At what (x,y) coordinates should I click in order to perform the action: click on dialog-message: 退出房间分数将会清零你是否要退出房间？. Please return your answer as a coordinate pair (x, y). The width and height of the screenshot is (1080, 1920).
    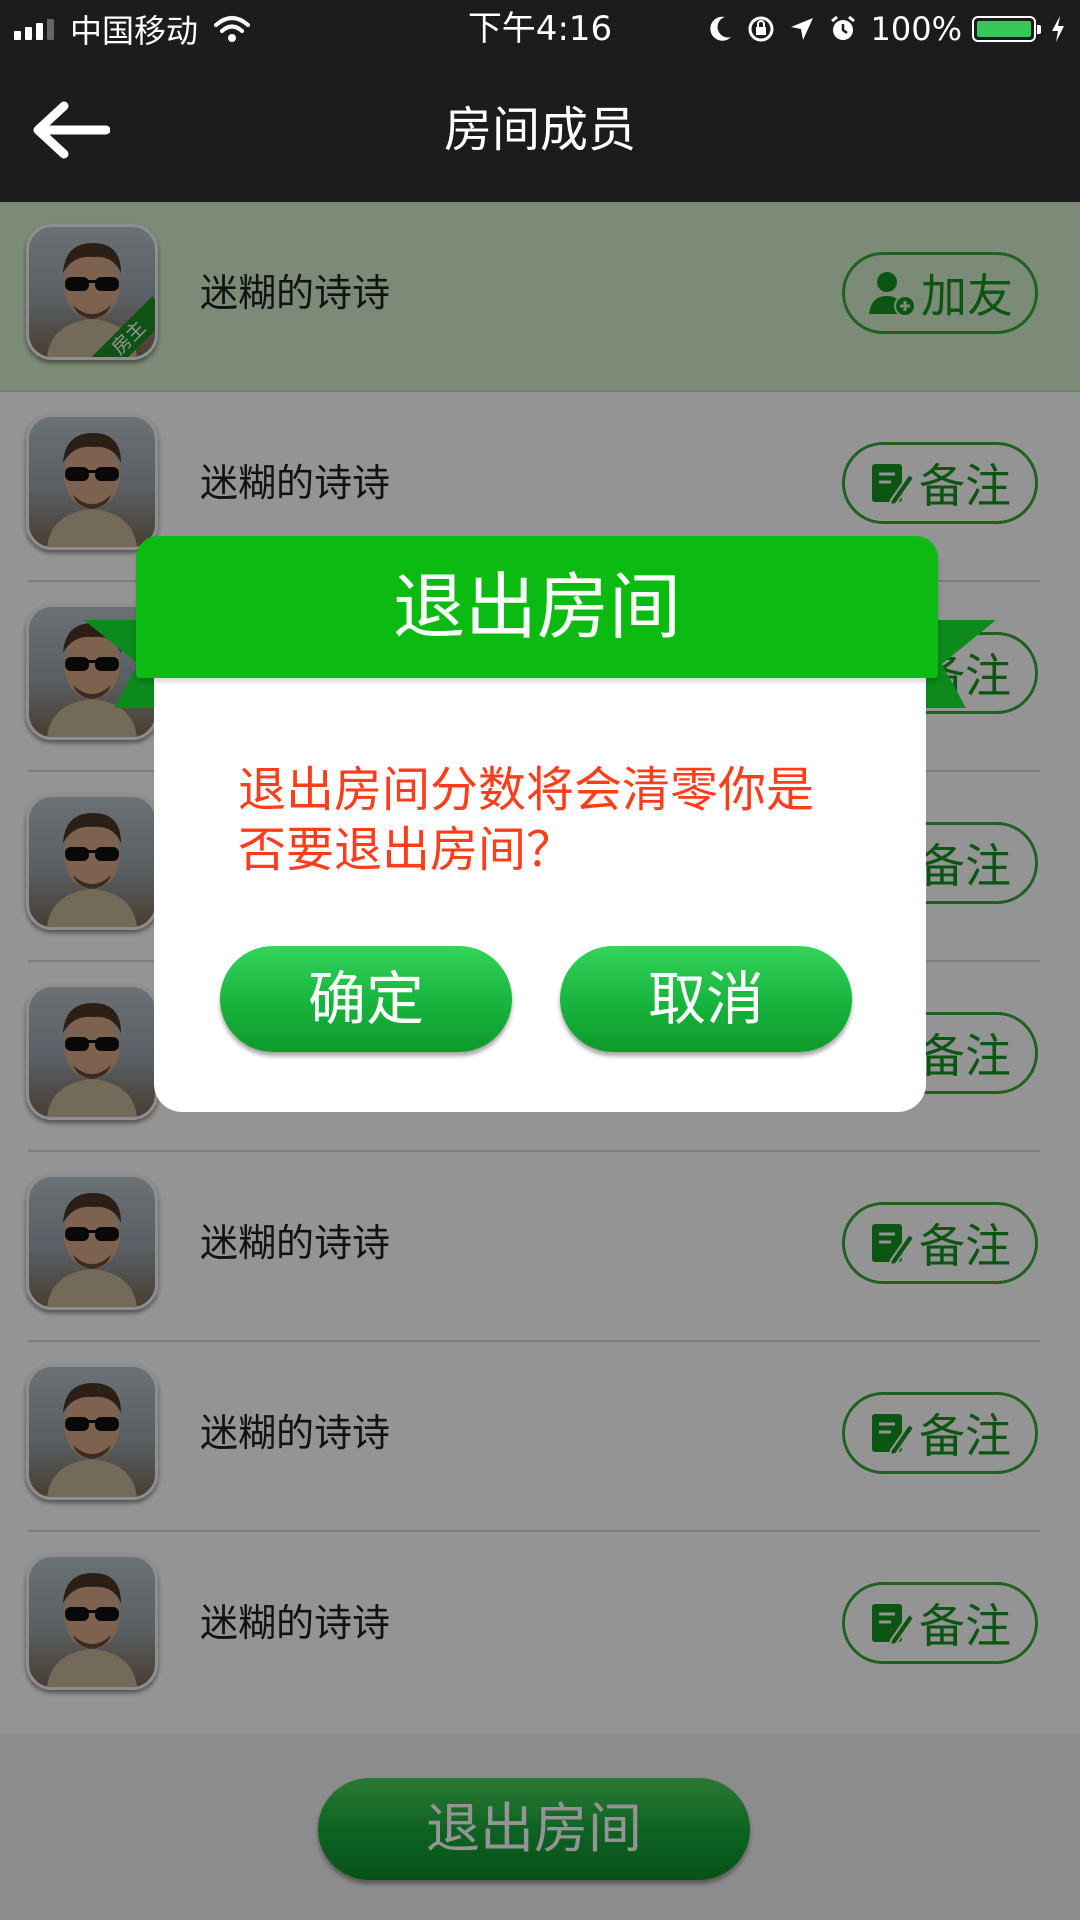
    Looking at the image, I should click on (526, 820).